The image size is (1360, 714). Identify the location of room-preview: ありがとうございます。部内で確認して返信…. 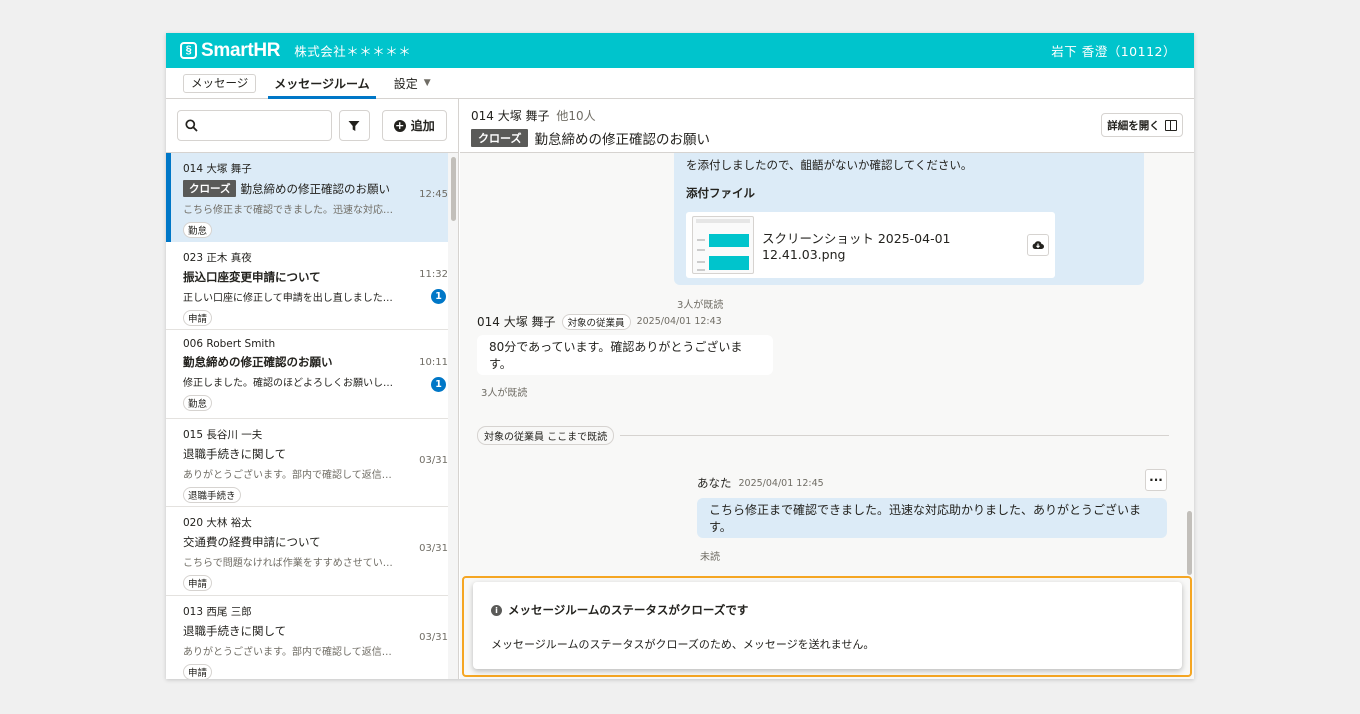
(287, 652).